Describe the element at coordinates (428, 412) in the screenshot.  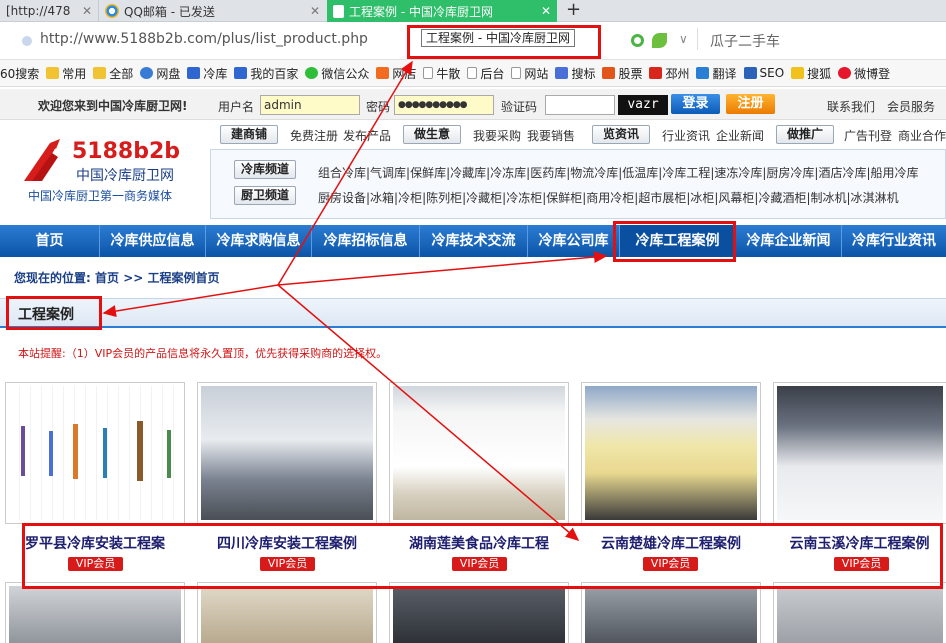
I see `arrow-to-products` at that location.